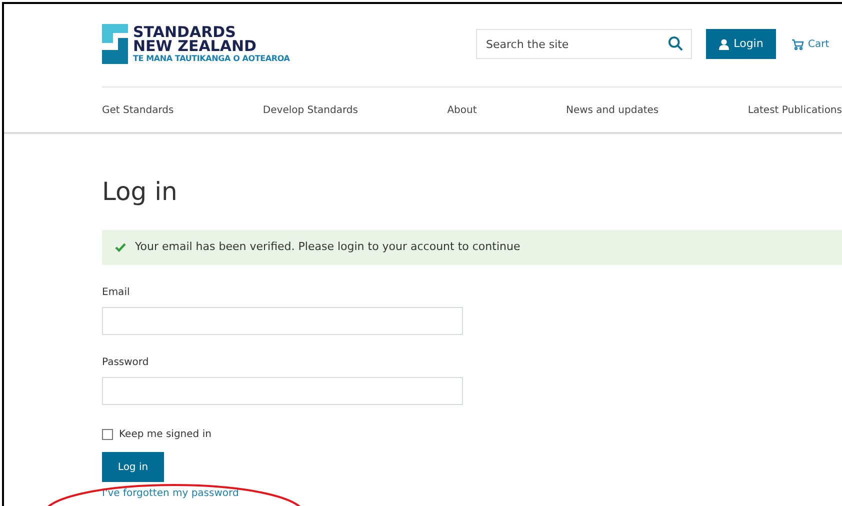 This screenshot has width=842, height=506. Describe the element at coordinates (327, 247) in the screenshot. I see `alert-message: Your email has been verified. Please login to your account to continue` at that location.